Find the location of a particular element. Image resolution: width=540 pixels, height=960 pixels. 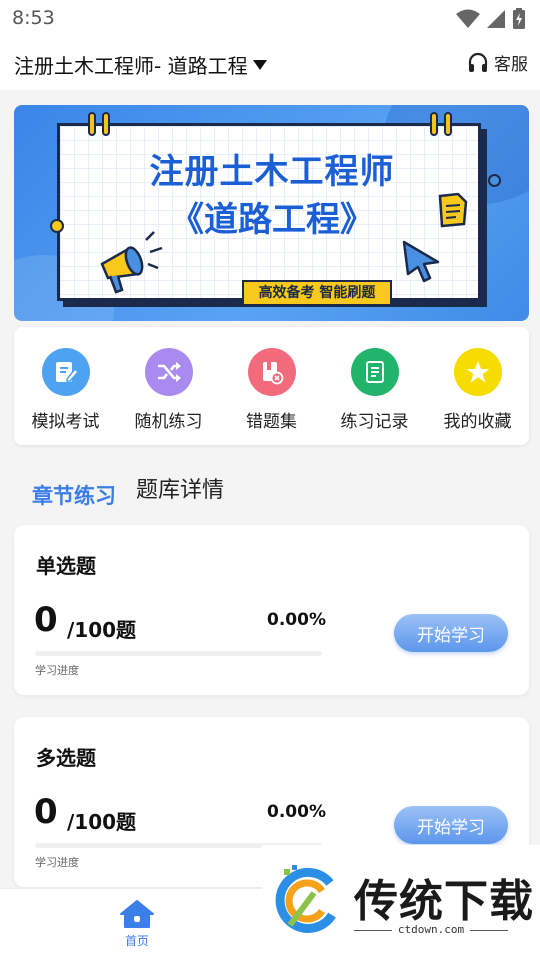

progress-bar is located at coordinates (178, 653).